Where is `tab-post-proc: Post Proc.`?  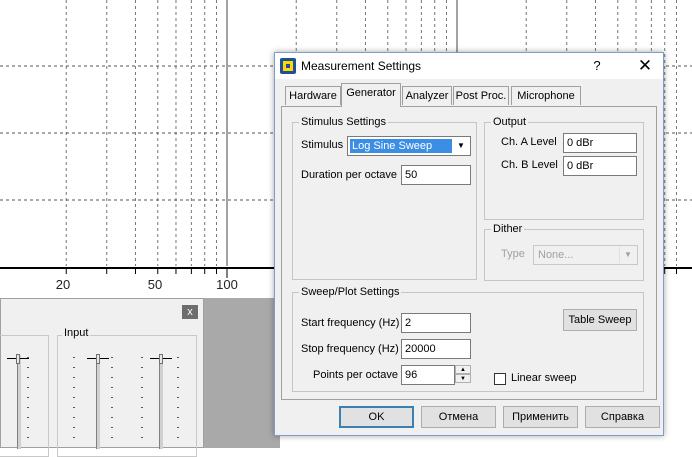
tab-post-proc: Post Proc. is located at coordinates (481, 95).